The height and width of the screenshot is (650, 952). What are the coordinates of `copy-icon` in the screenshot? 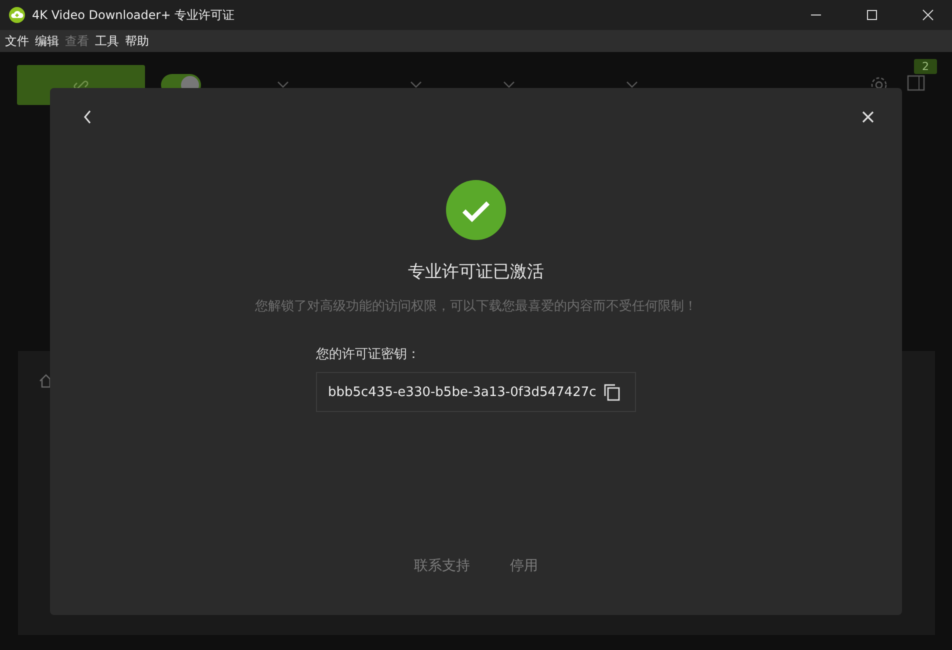 It's located at (612, 392).